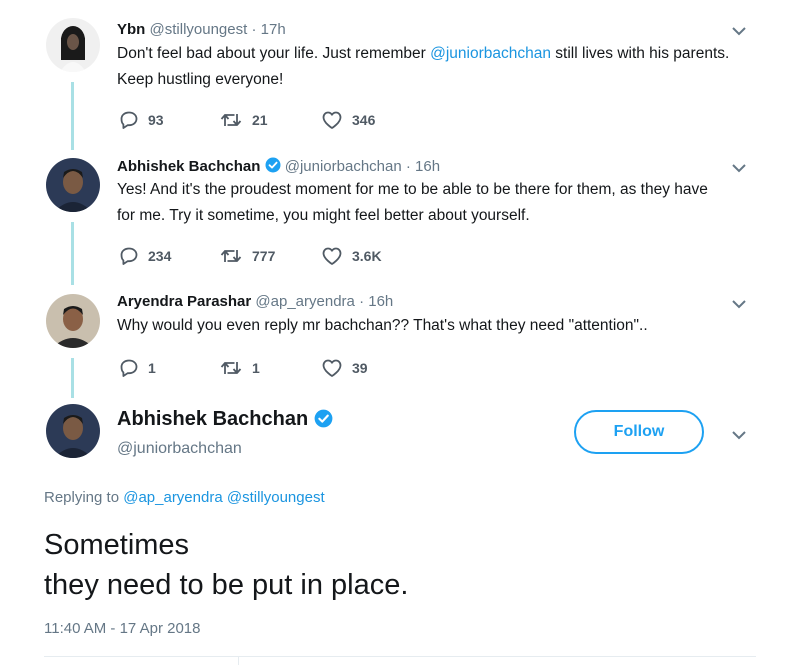 This screenshot has height=665, width=800. Describe the element at coordinates (343, 166) in the screenshot. I see `author-handle: @juniorbachchan` at that location.